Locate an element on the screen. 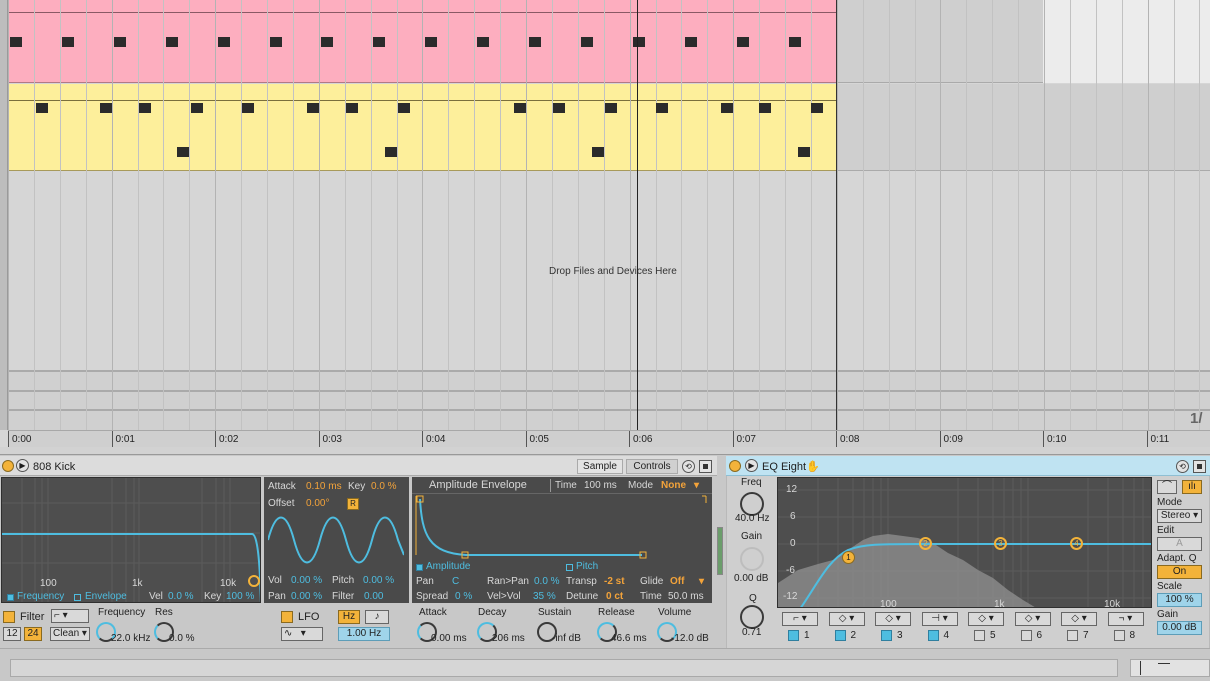 This screenshot has height=681, width=1210. eq-spectrum-button: ılı is located at coordinates (1192, 487).